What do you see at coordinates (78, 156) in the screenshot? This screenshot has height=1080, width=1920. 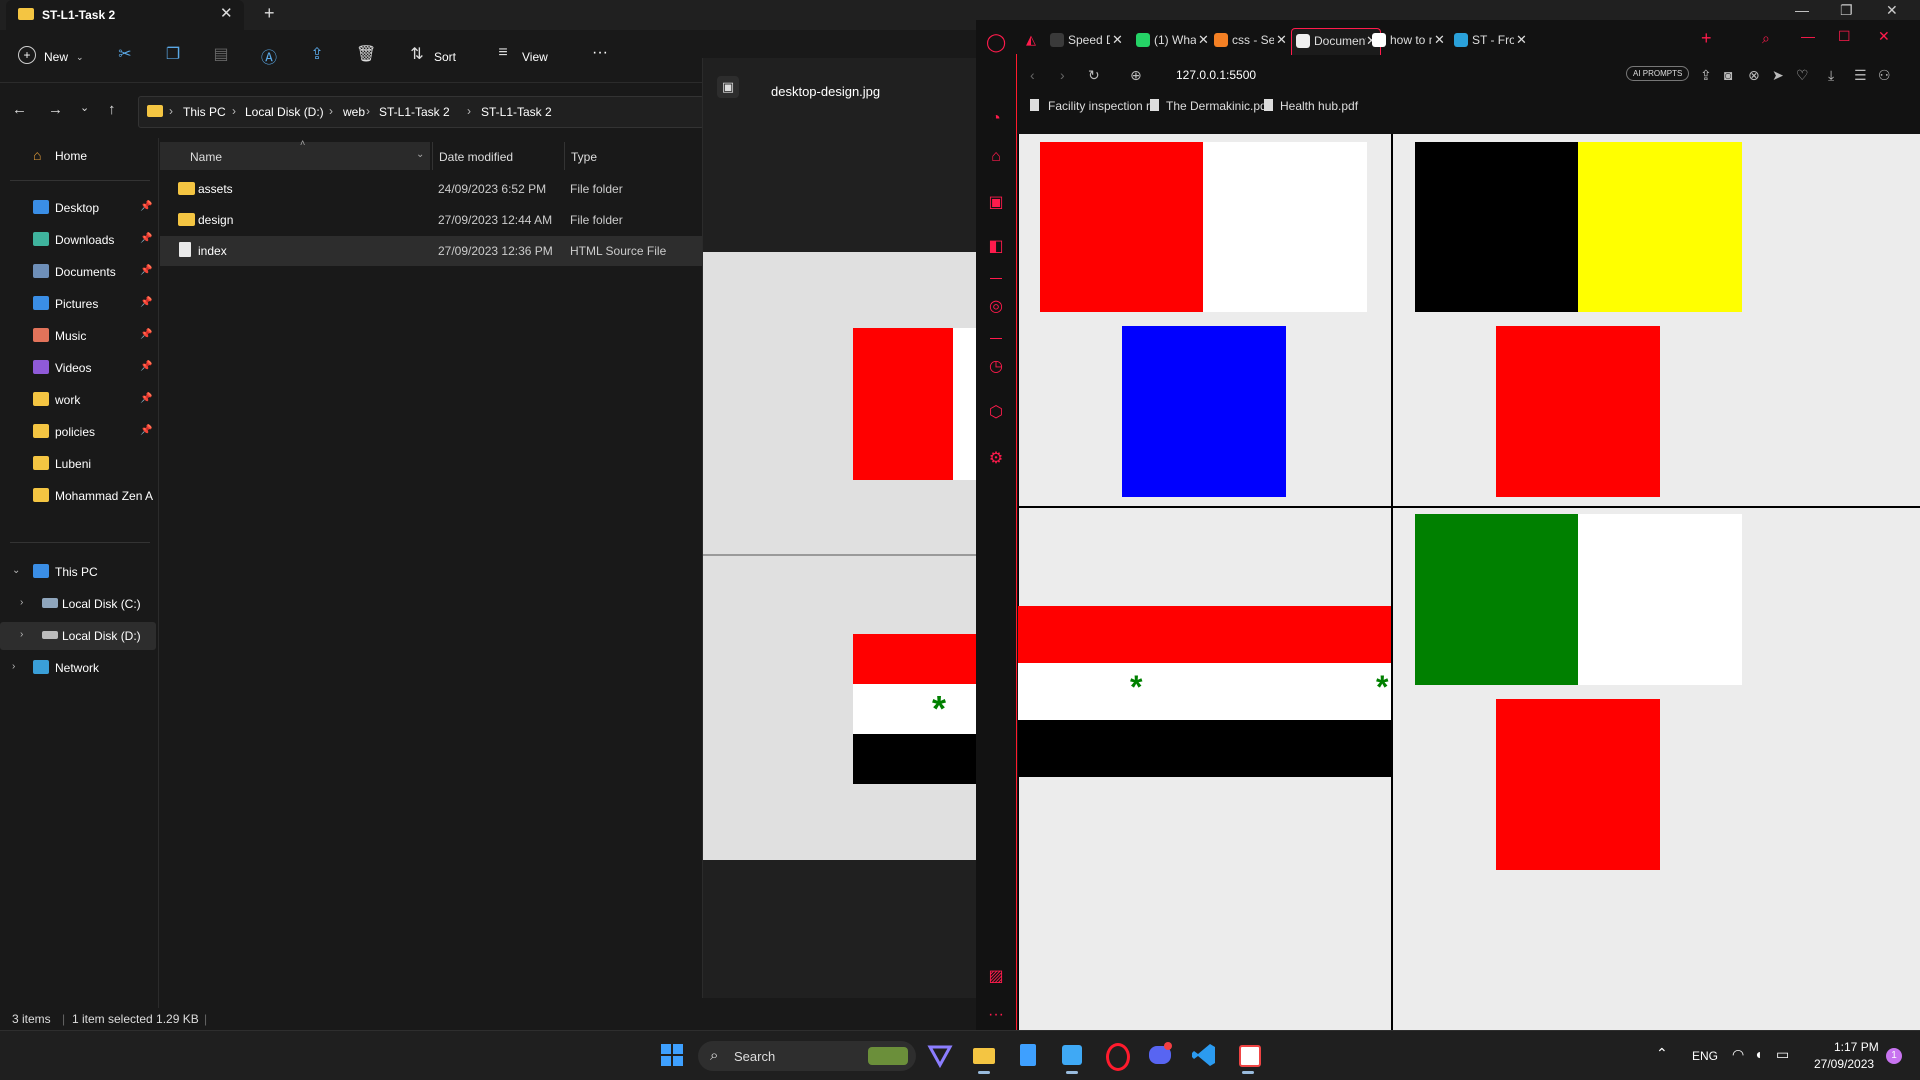 I see `nav-item-home: ⌂ Home` at bounding box center [78, 156].